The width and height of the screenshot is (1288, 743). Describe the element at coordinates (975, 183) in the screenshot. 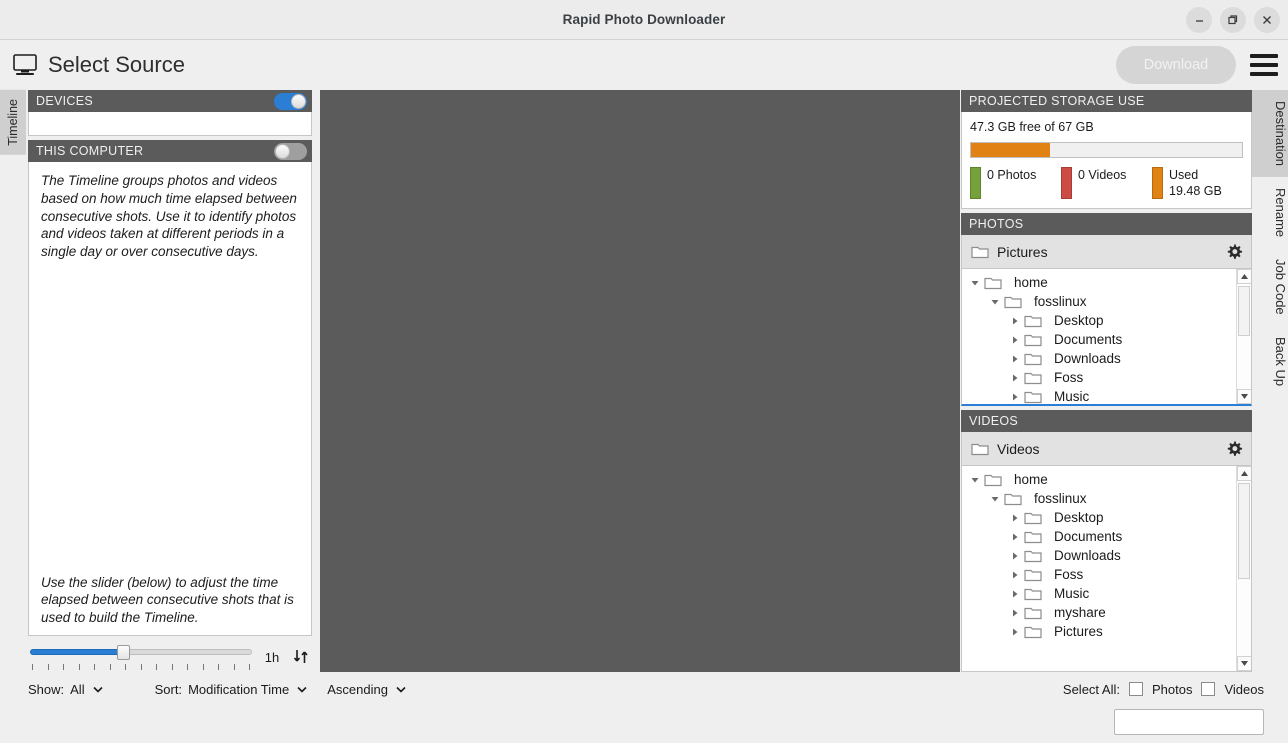

I see `legend-swatch-photos` at that location.